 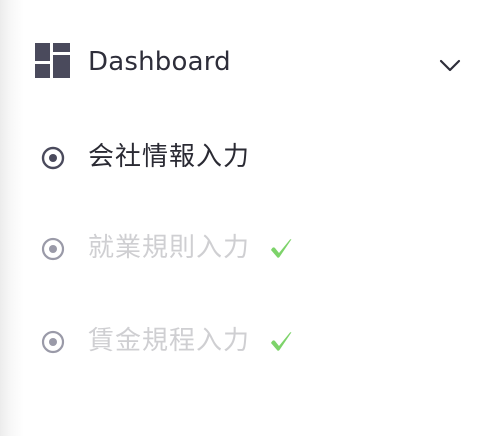 I want to click on nav-item-wage-rules: 賃金規程入力, so click(x=242, y=342).